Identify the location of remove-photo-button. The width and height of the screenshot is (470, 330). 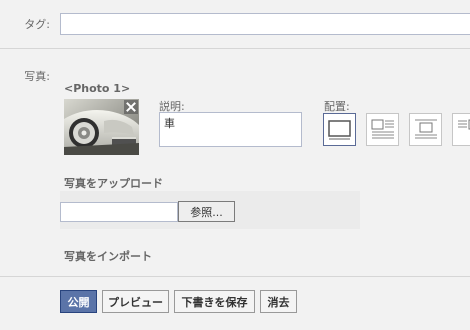
(131, 107).